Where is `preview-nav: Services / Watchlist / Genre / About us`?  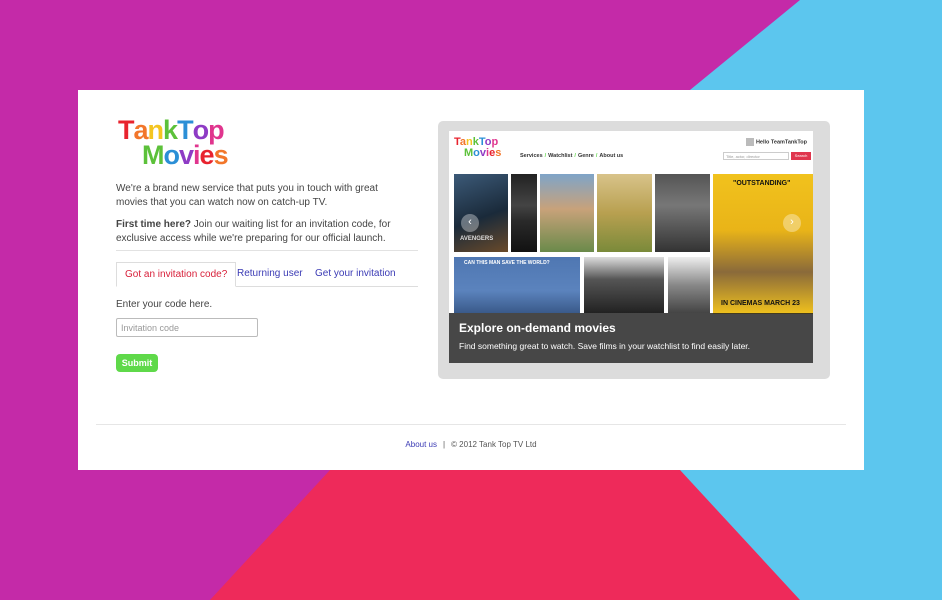
preview-nav: Services / Watchlist / Genre / About us is located at coordinates (572, 156).